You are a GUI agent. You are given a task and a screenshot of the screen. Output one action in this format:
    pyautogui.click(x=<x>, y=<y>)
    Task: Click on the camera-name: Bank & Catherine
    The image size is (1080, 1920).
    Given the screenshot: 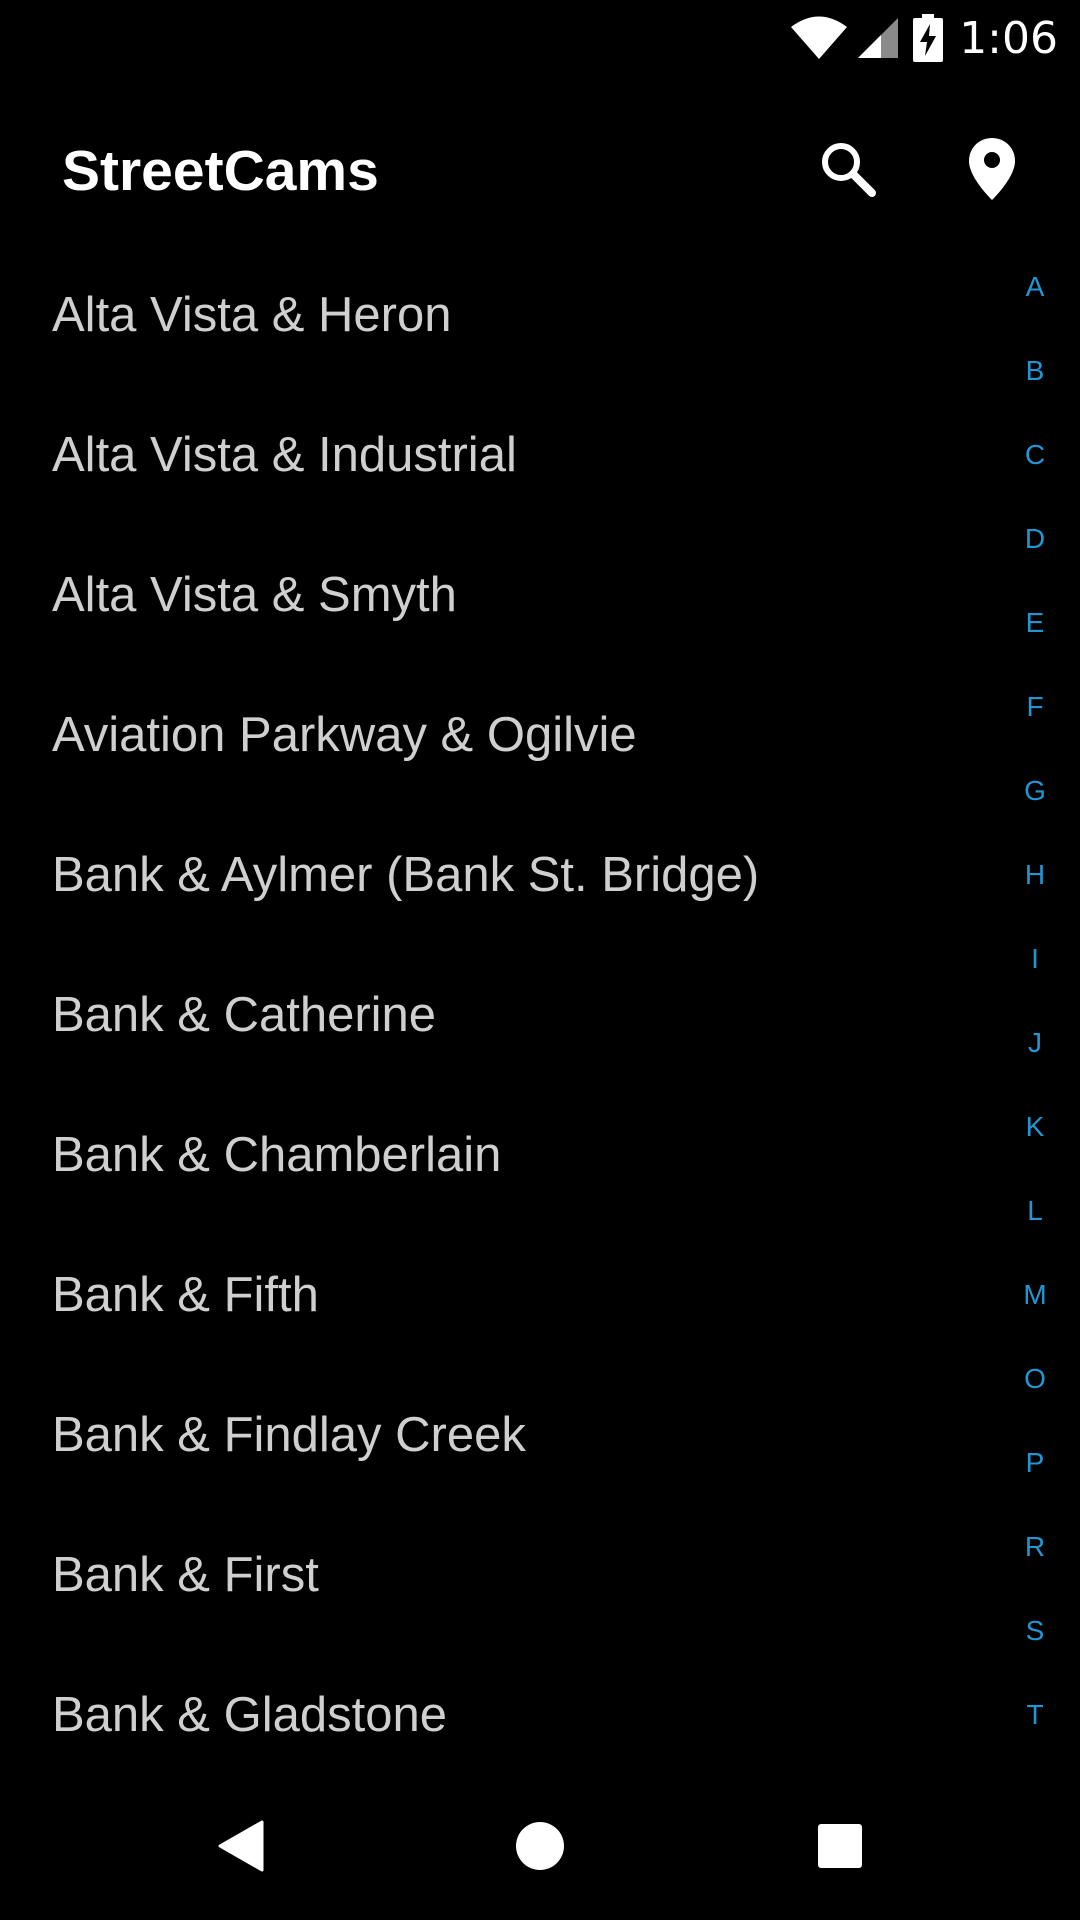 What is the action you would take?
    pyautogui.click(x=244, y=1015)
    